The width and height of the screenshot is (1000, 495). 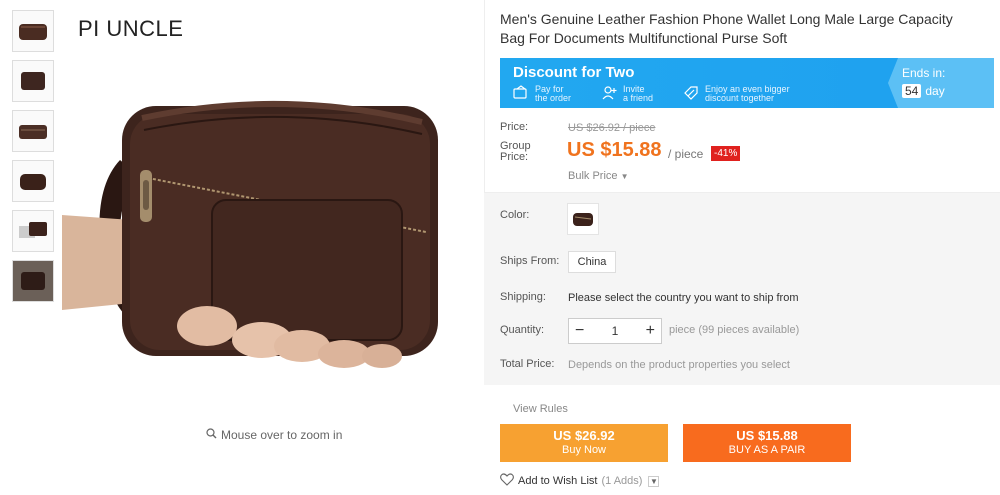 I want to click on quantity-increase-button: +, so click(x=650, y=331).